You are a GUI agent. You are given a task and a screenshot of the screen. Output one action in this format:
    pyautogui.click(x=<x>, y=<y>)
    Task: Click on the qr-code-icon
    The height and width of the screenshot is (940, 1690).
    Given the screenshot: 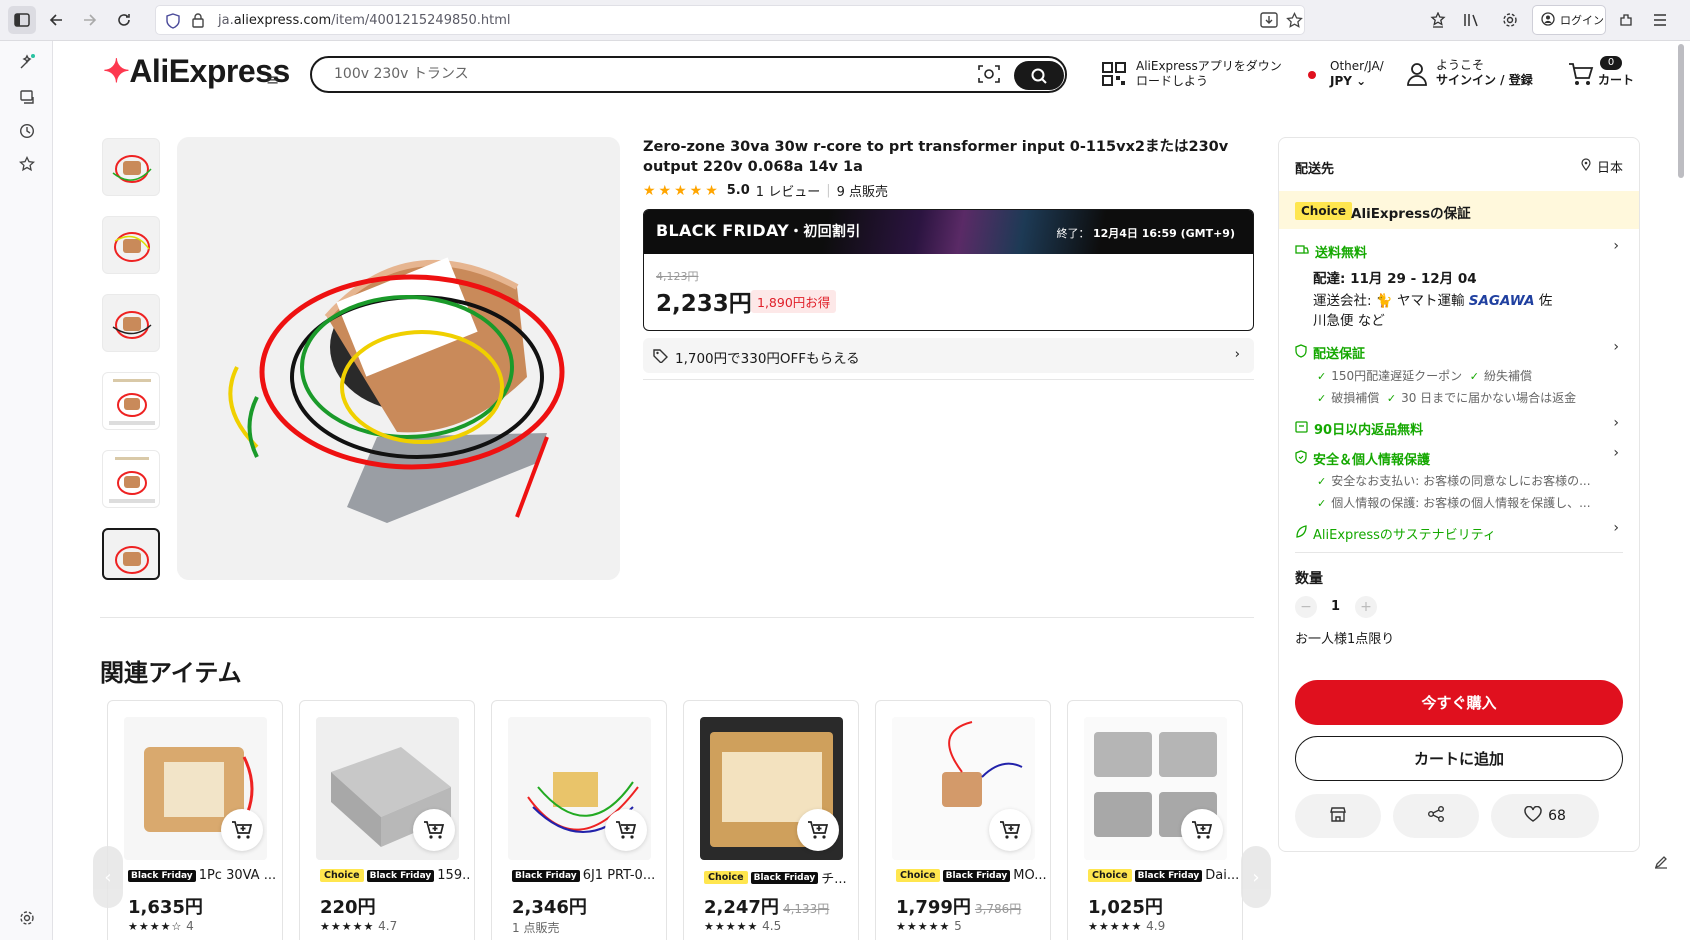 What is the action you would take?
    pyautogui.click(x=1114, y=76)
    